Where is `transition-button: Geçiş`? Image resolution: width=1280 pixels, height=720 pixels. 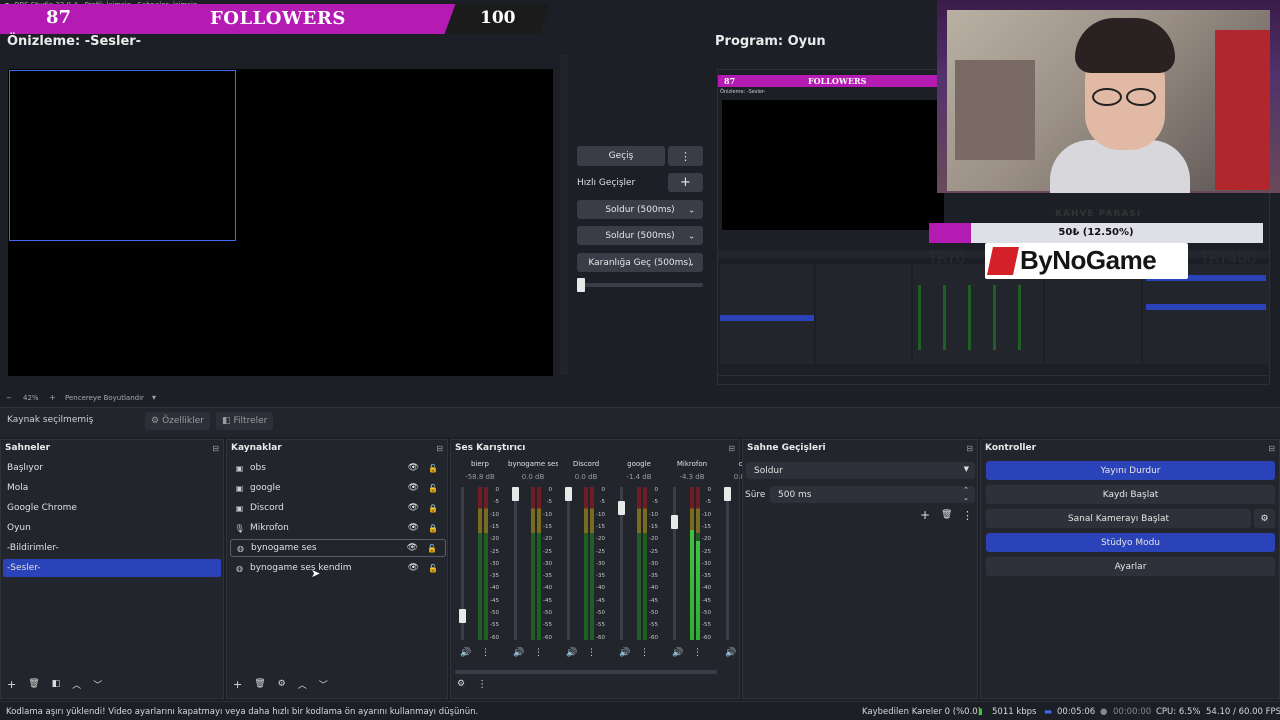
transition-button: Geçiş is located at coordinates (621, 156).